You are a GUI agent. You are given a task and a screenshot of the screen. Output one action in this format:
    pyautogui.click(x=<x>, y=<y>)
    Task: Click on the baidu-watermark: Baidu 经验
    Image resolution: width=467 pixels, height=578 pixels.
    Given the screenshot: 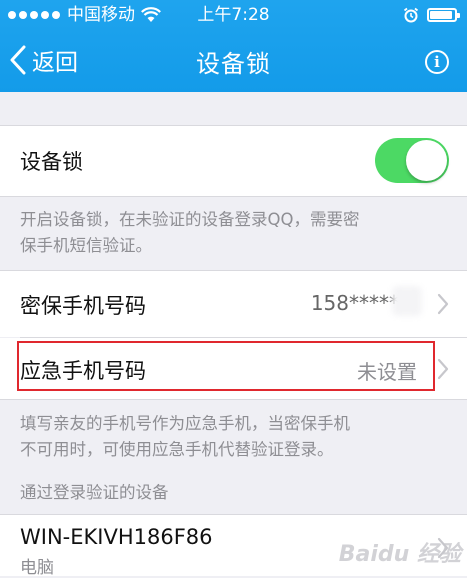 What is the action you would take?
    pyautogui.click(x=399, y=554)
    